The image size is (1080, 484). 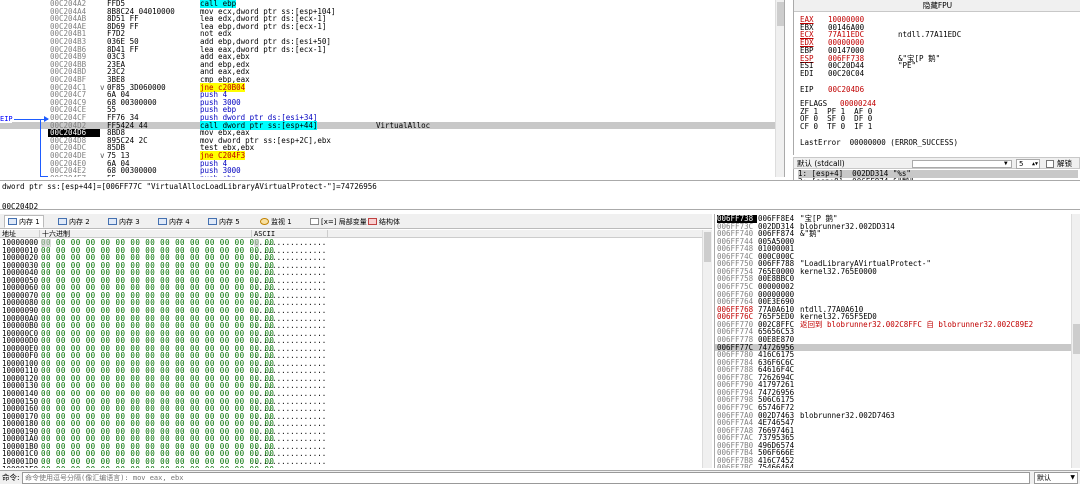 I want to click on eip-register-row: EIP 00C204D6, so click(x=849, y=89).